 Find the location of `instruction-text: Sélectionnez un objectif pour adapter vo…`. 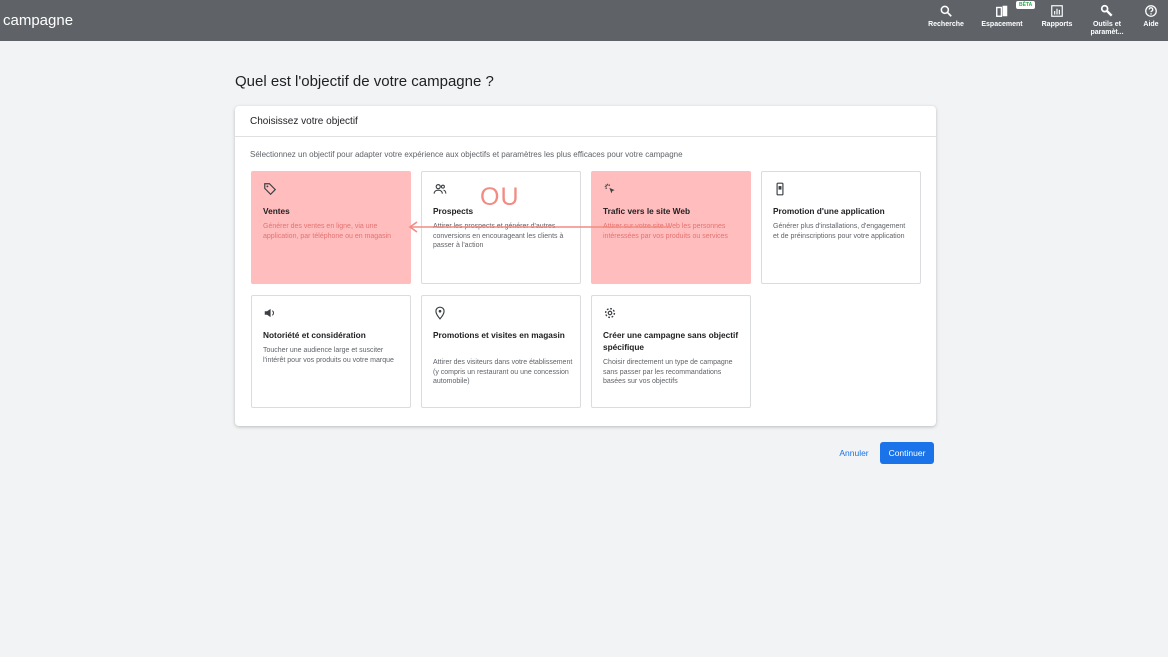

instruction-text: Sélectionnez un objectif pour adapter vo… is located at coordinates (466, 154).